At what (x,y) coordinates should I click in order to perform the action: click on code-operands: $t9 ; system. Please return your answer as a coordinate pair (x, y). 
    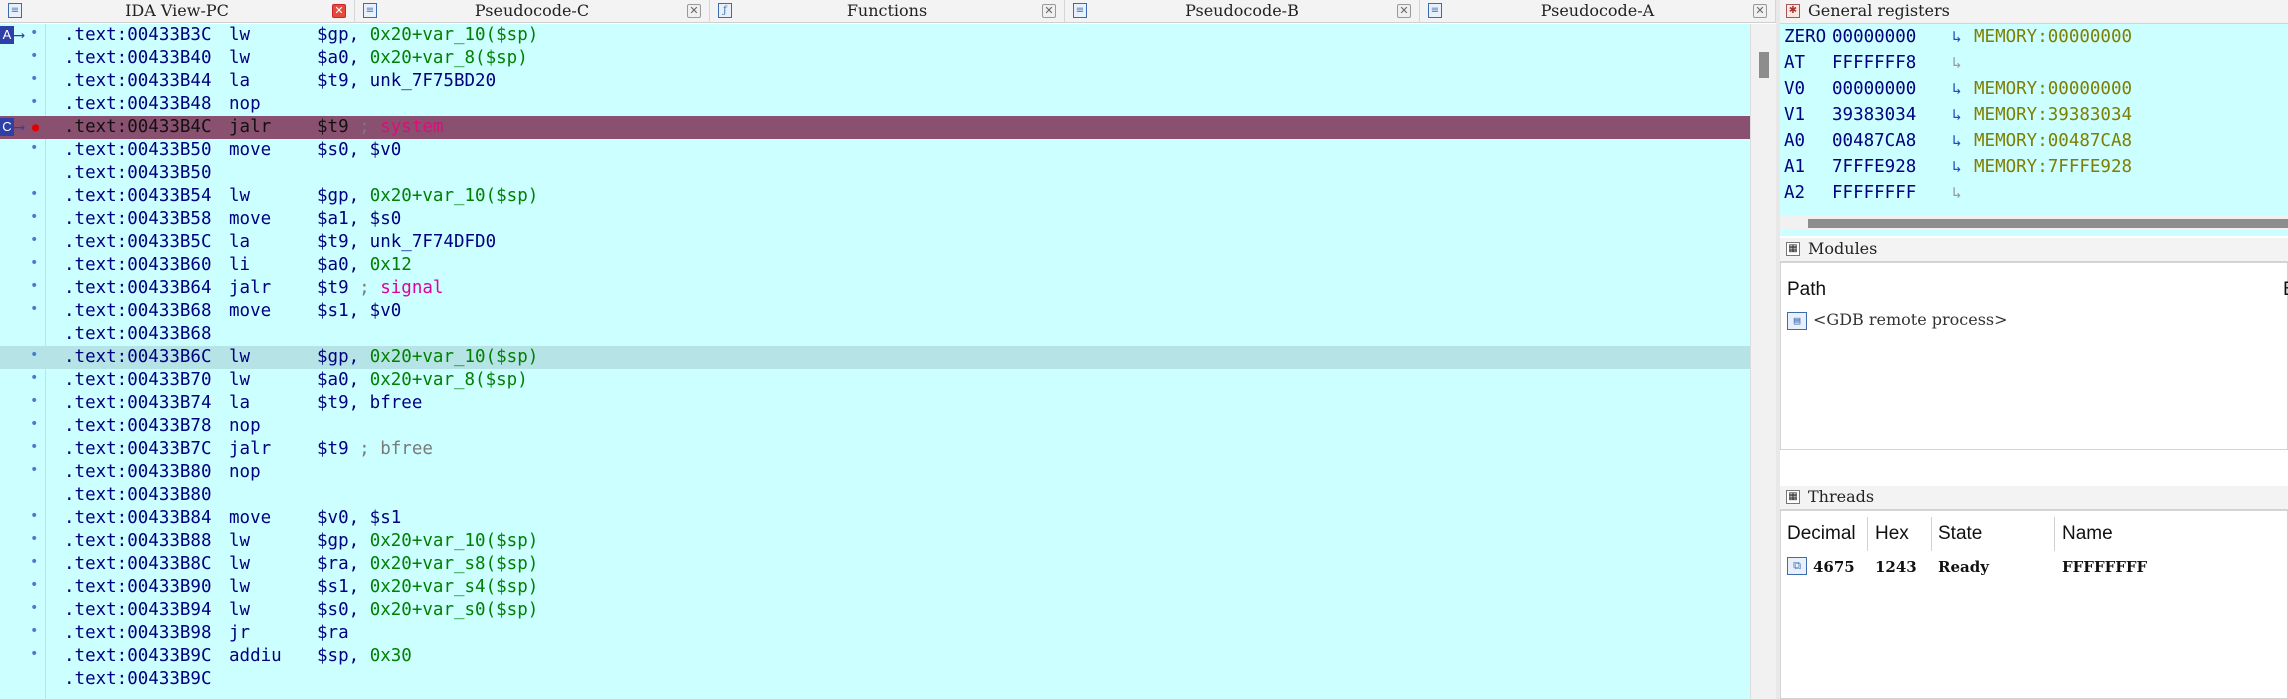
    Looking at the image, I should click on (380, 127).